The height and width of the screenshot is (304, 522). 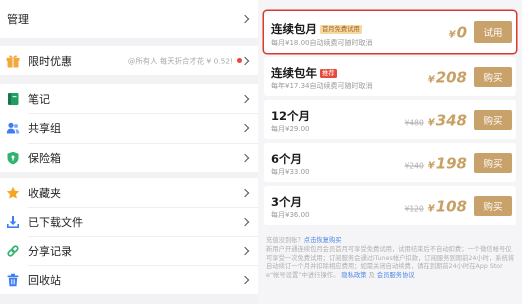 I want to click on share-group-icon, so click(x=13, y=128).